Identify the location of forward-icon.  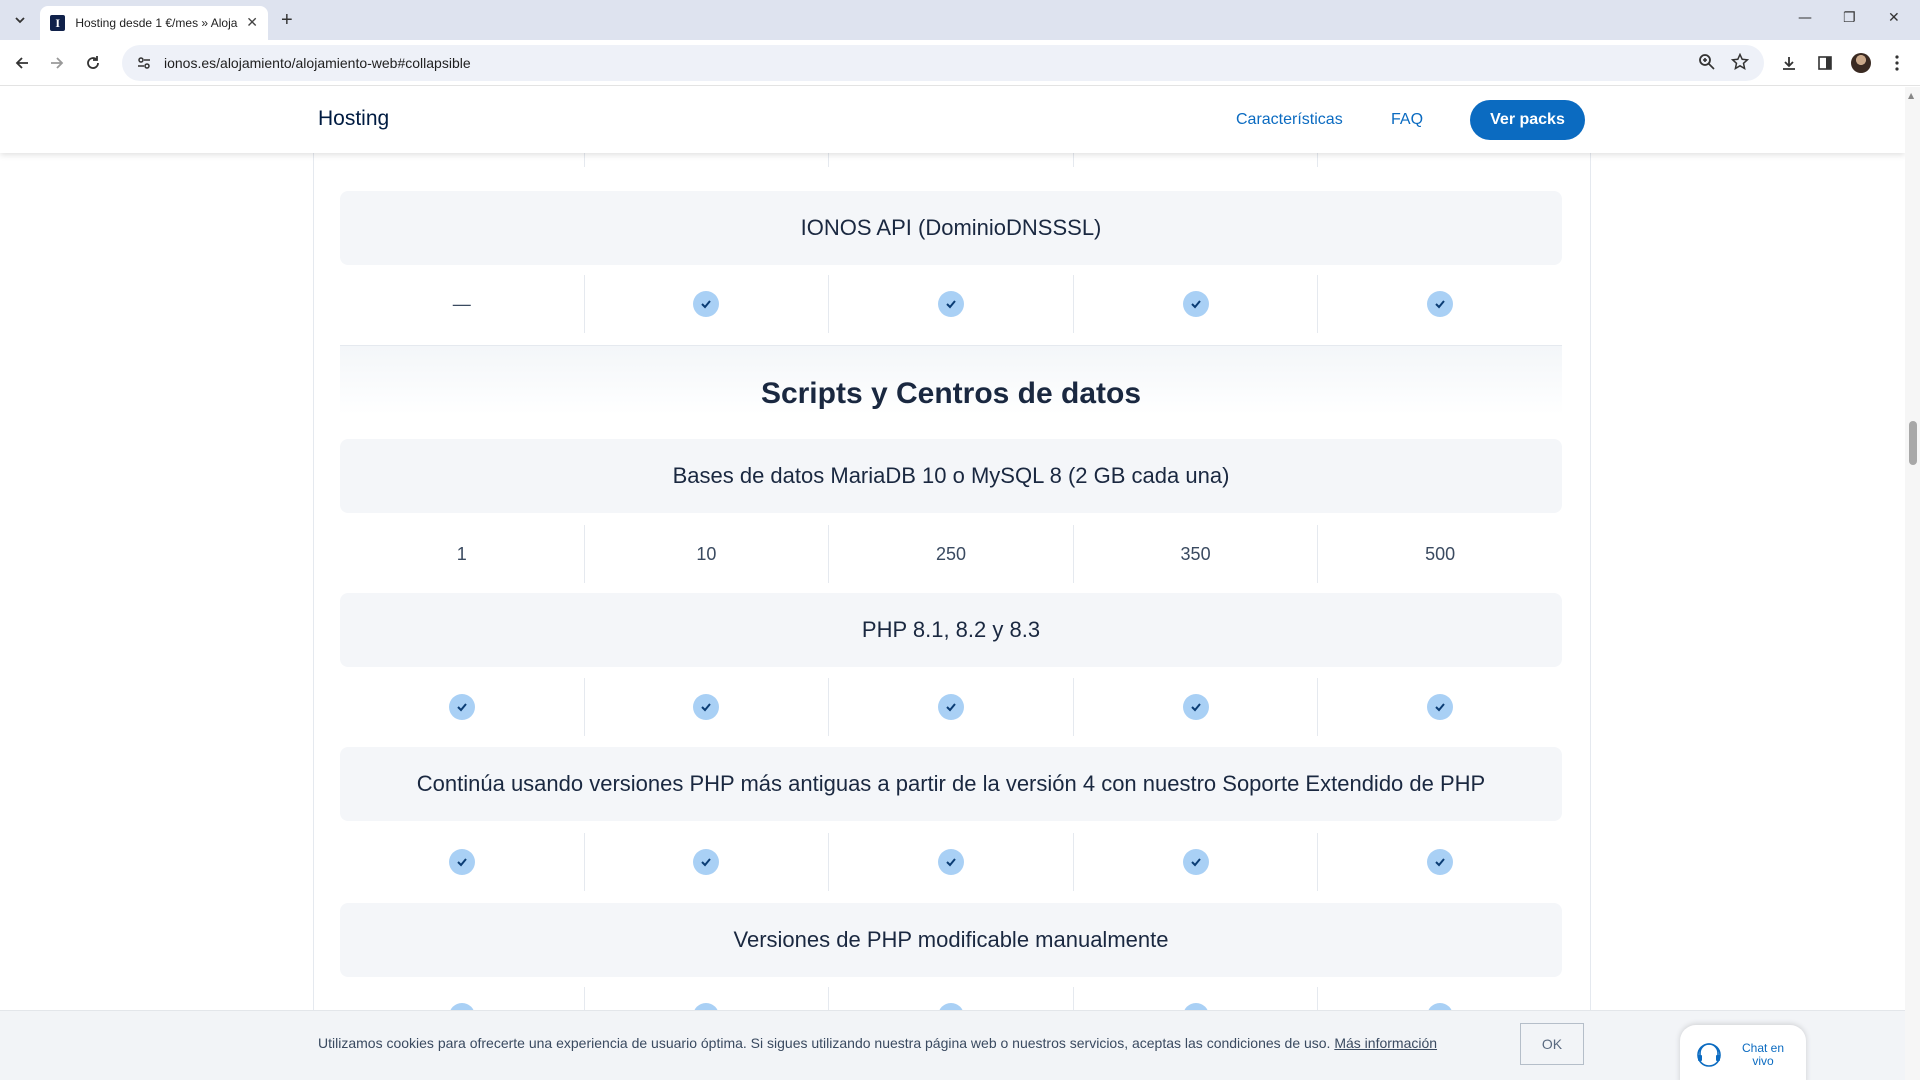
(57, 63).